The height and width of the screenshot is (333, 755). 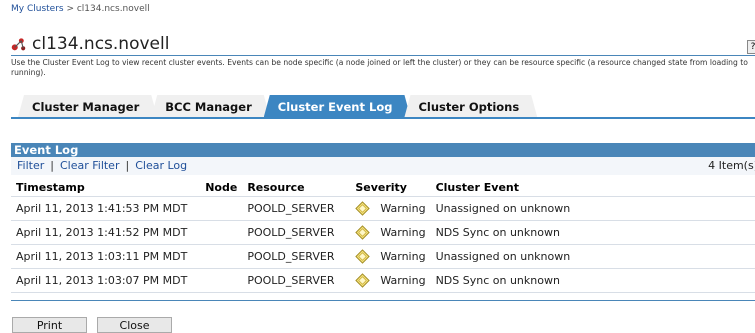 I want to click on clear-log-link: Clear Log, so click(x=161, y=165).